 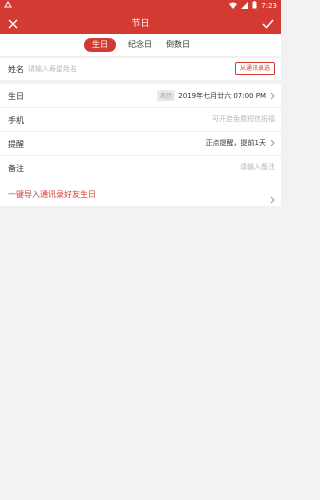 I want to click on status-right: 7:23, so click(x=253, y=6).